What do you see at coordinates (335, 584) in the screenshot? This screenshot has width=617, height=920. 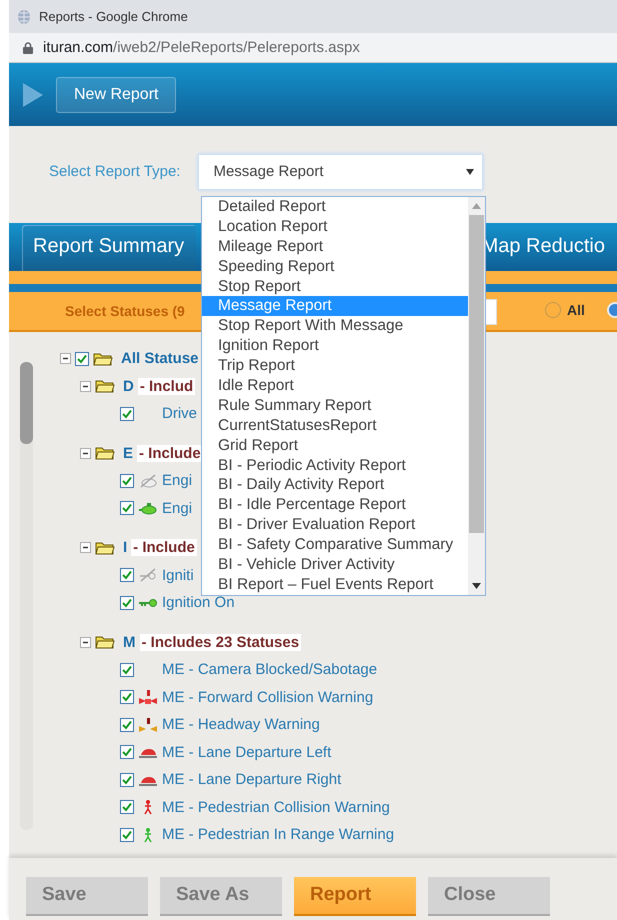 I see `dropdown-option: BI Report – Fuel Events Report` at bounding box center [335, 584].